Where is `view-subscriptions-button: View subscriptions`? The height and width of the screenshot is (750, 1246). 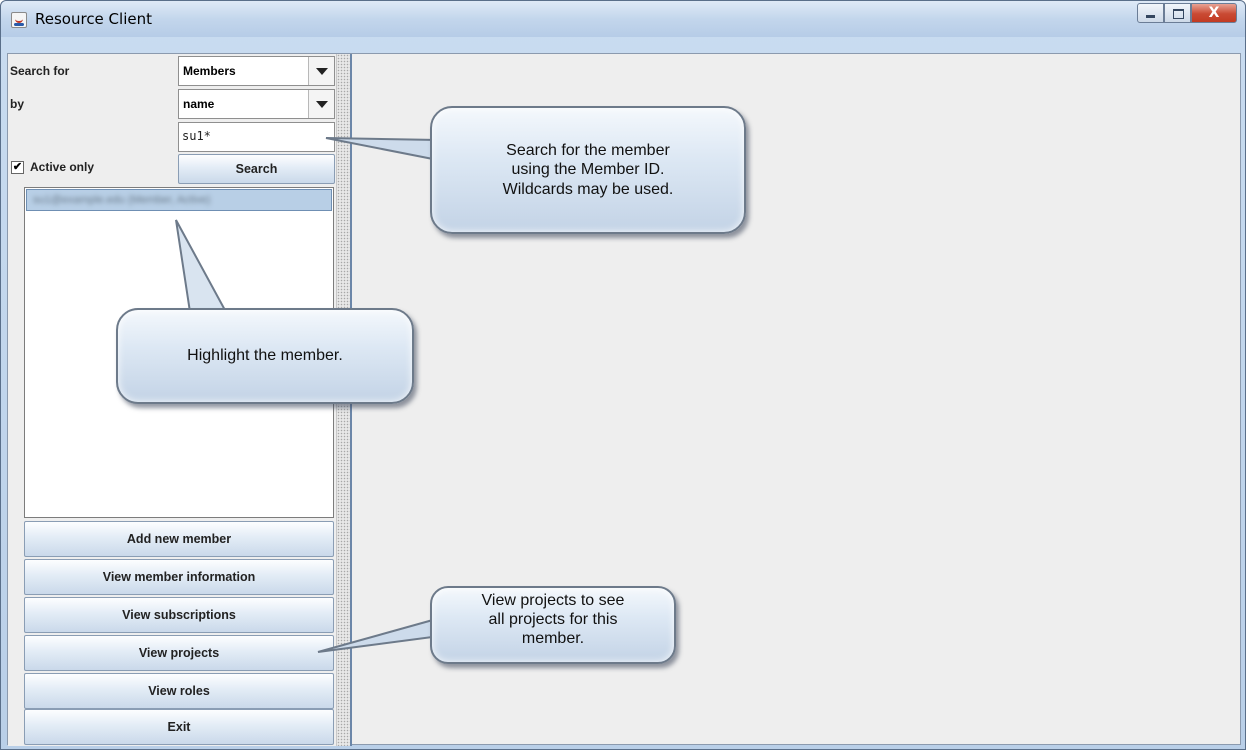 view-subscriptions-button: View subscriptions is located at coordinates (179, 615).